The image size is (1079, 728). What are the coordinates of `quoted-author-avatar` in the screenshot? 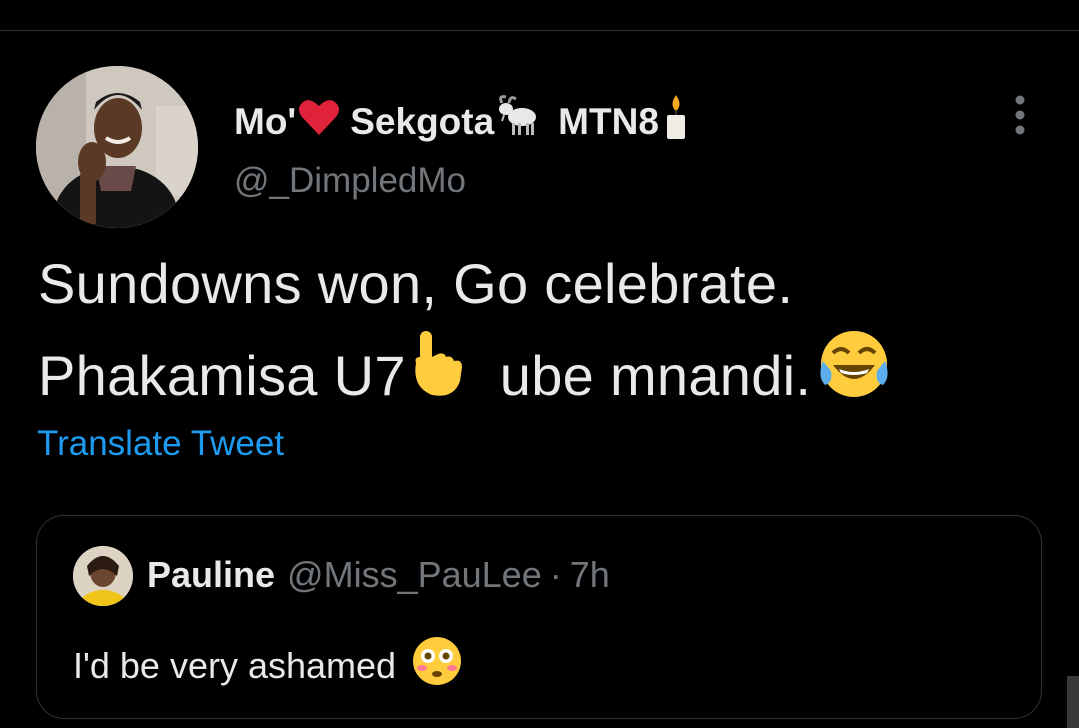 It's located at (103, 576).